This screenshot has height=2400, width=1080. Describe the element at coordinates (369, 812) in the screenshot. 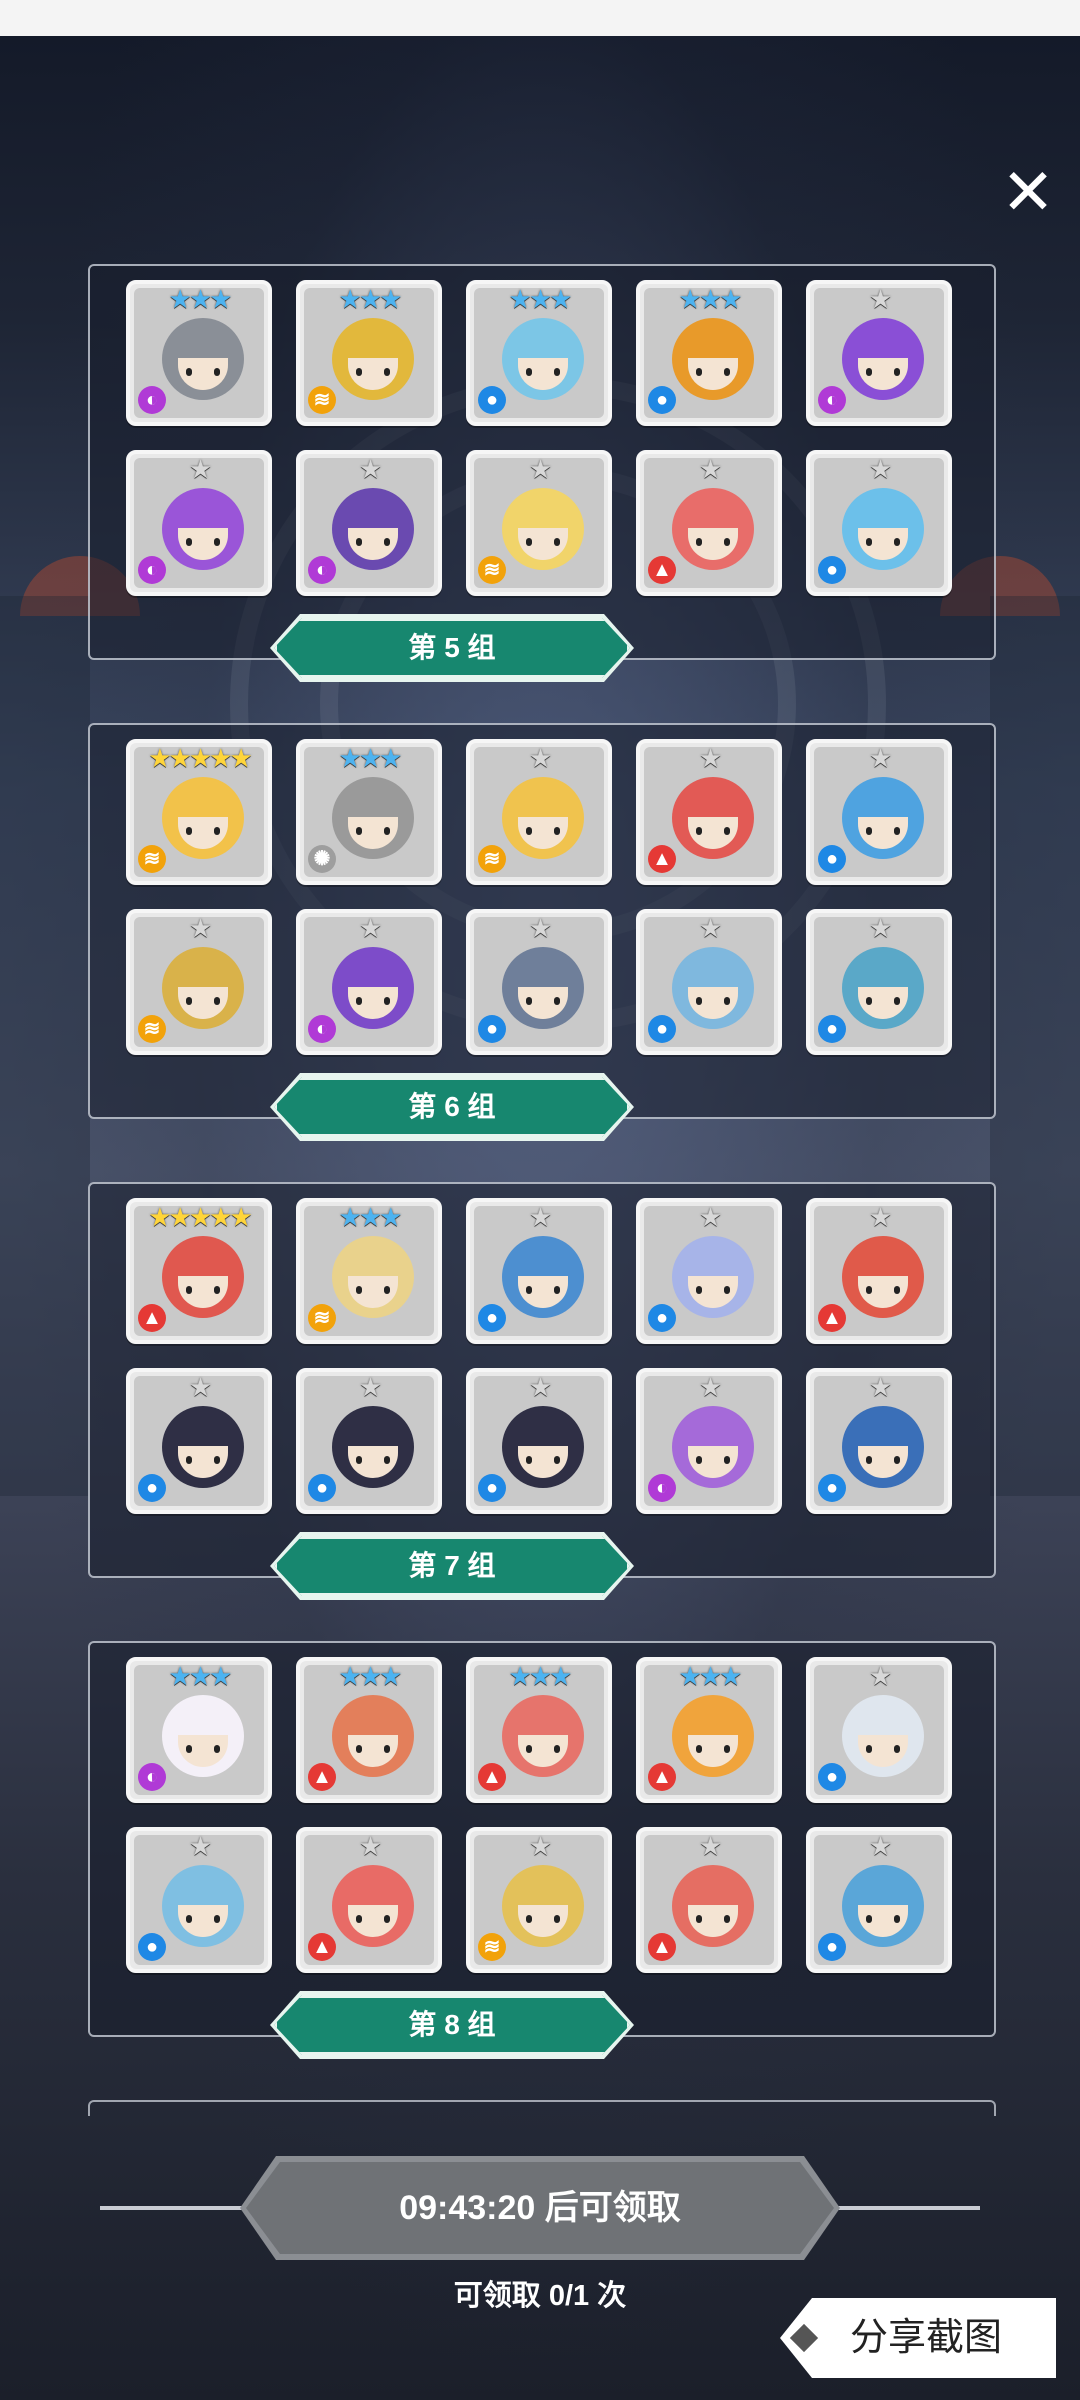

I see `hero-card: ★★★ ✺` at that location.